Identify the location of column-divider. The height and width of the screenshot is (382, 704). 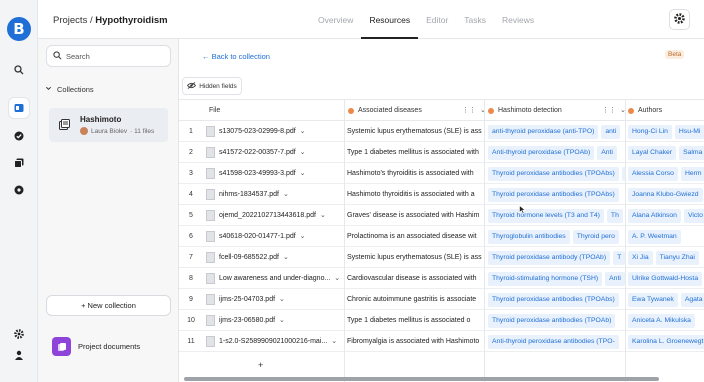
(484, 240).